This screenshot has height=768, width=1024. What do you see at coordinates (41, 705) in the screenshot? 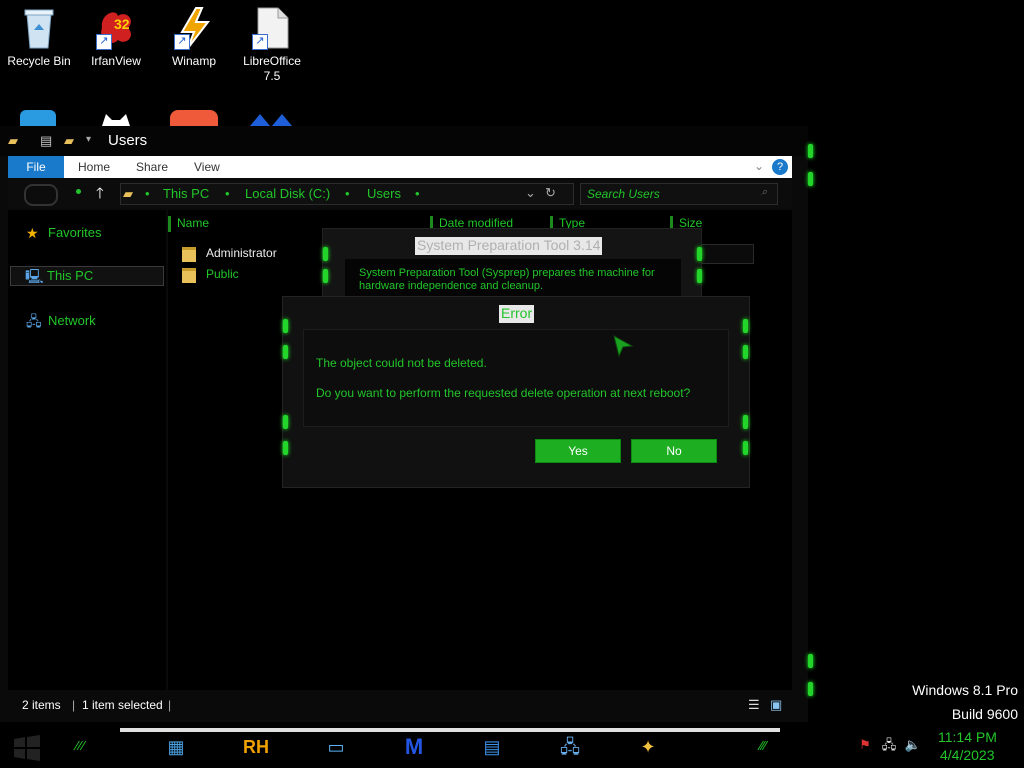
I see `item-count: 2 items` at bounding box center [41, 705].